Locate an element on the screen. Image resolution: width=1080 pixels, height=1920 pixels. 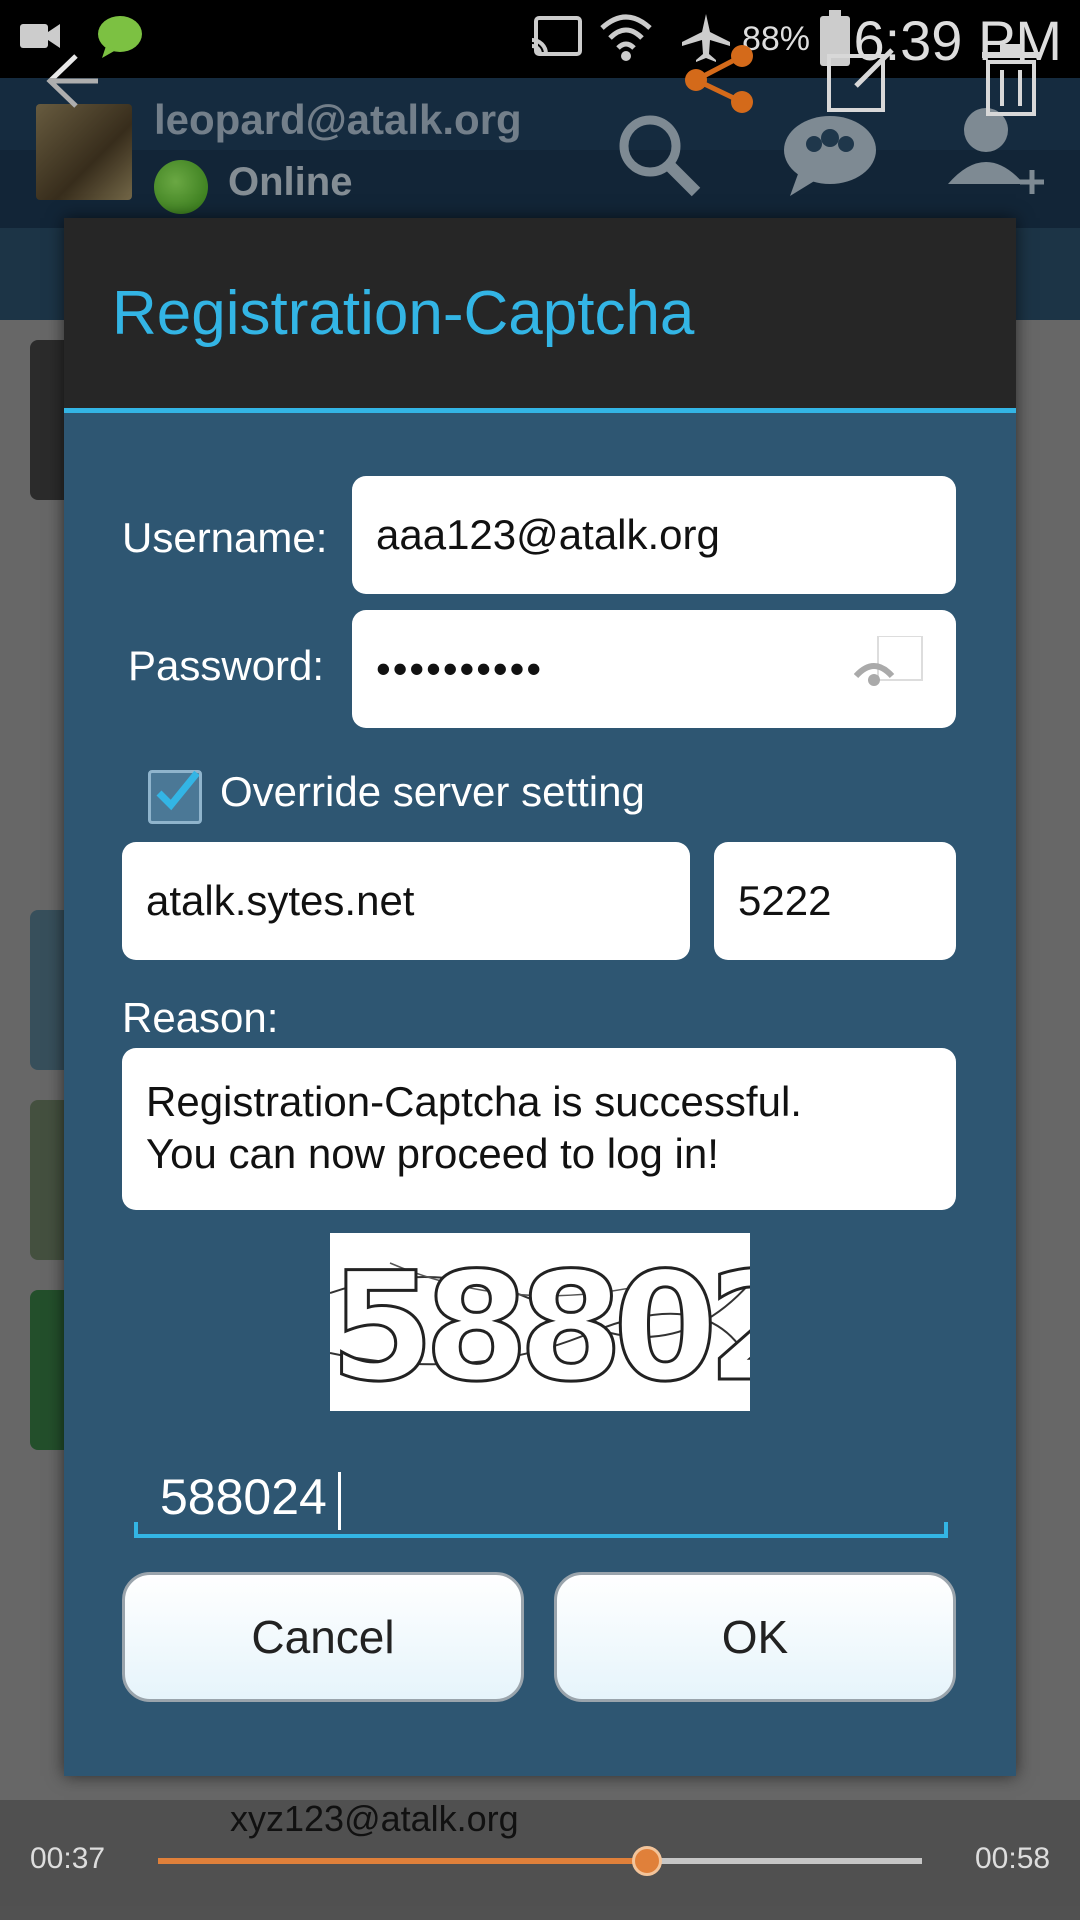
cast-icon is located at coordinates (556, 36).